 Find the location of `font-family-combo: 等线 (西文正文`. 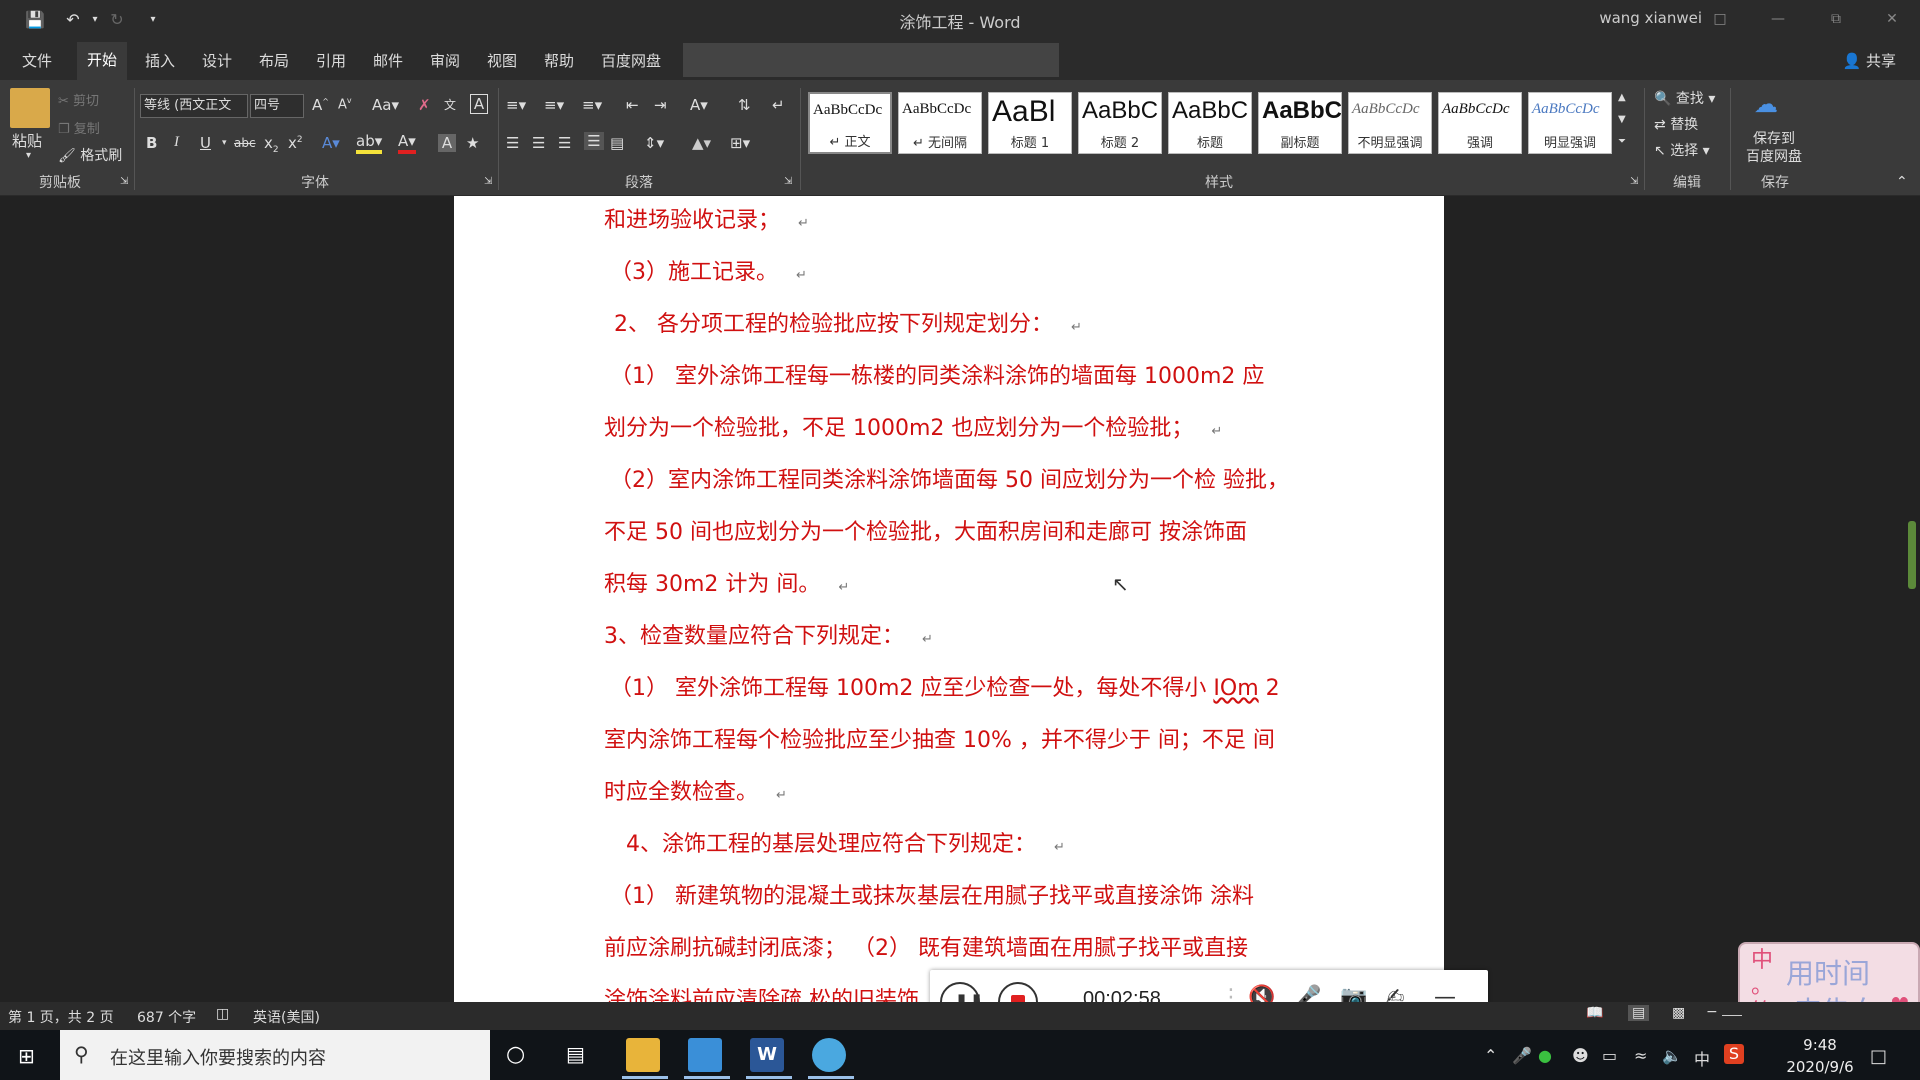

font-family-combo: 等线 (西文正文 is located at coordinates (194, 106).